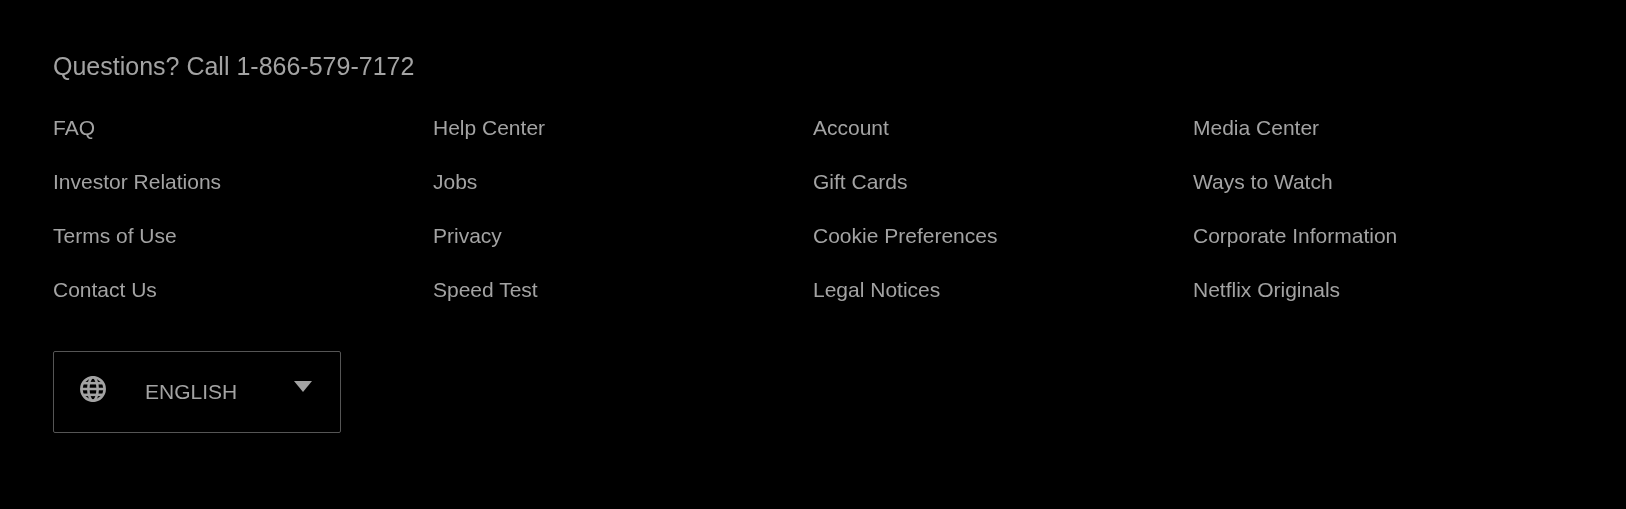 The height and width of the screenshot is (509, 1626). What do you see at coordinates (303, 387) in the screenshot?
I see `caret-icon` at bounding box center [303, 387].